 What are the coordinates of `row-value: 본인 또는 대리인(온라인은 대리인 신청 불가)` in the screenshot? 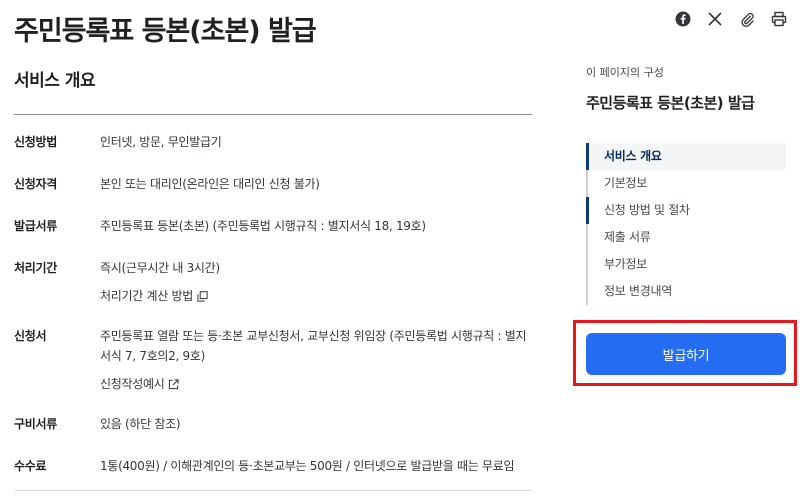 It's located at (210, 184).